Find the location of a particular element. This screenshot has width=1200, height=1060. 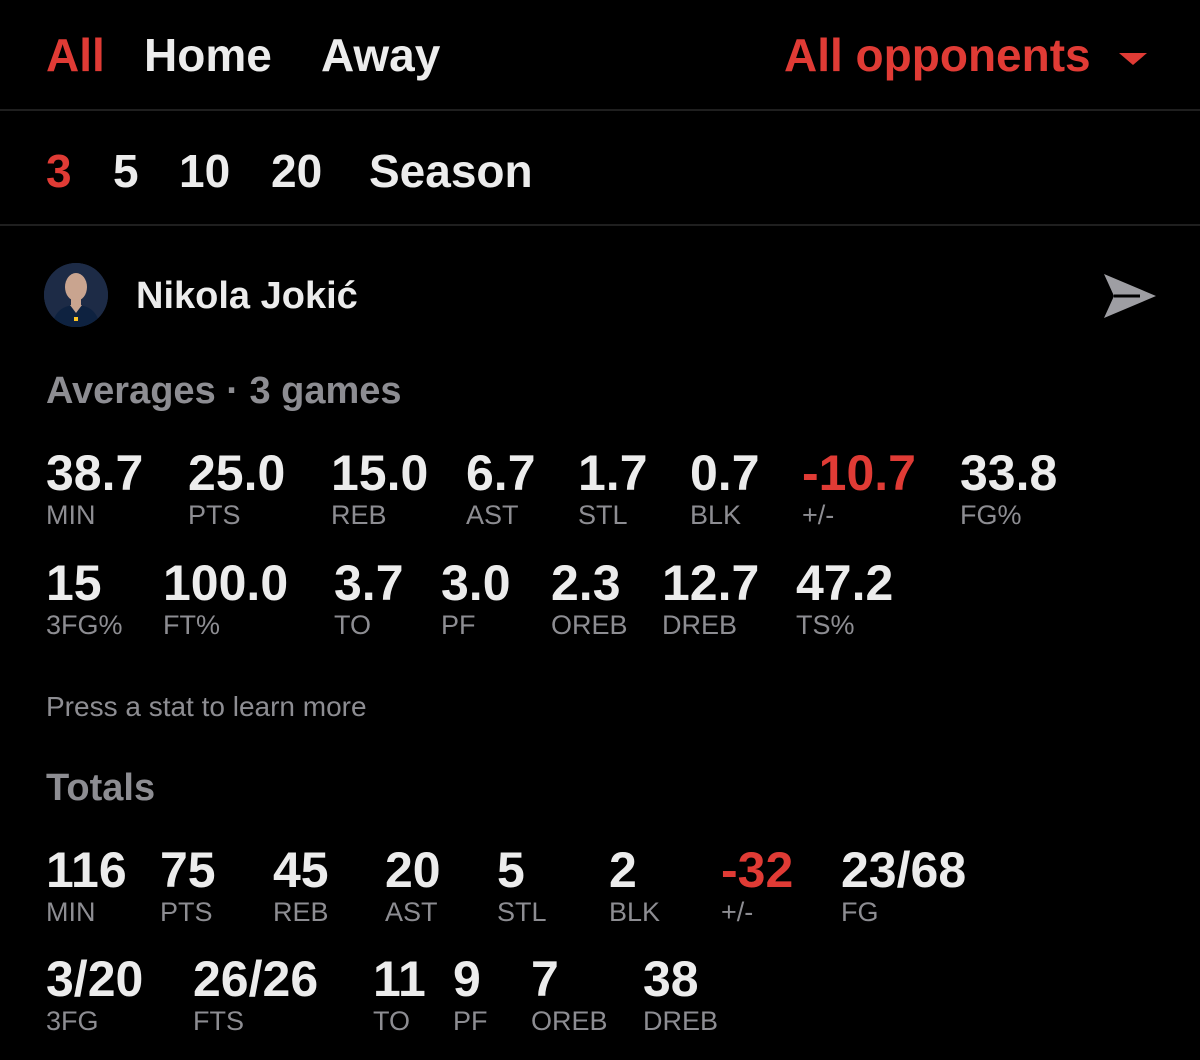

averages-title: Averages · 3 games is located at coordinates (224, 391).